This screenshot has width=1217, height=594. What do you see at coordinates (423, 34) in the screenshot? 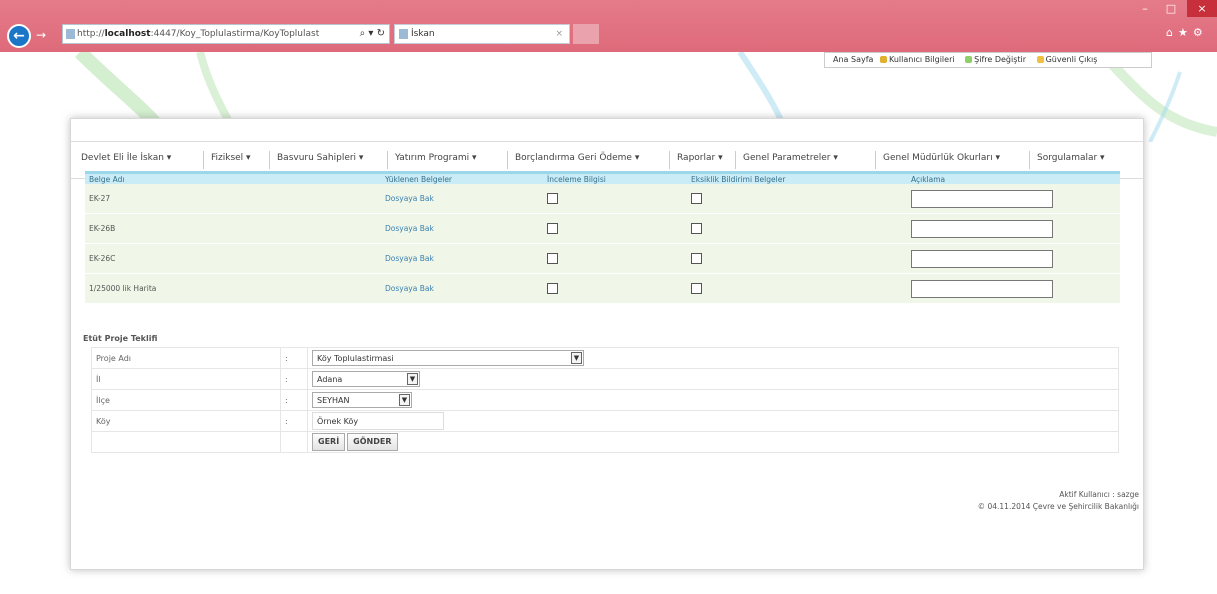
I see `tab-title: İskan` at bounding box center [423, 34].